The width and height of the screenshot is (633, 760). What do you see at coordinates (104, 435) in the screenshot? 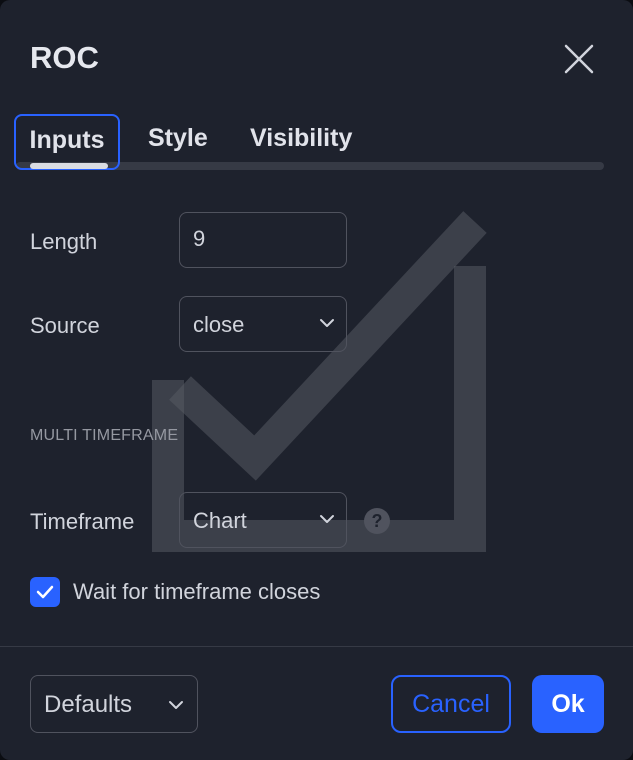
I see `section-title: MULTI TIMEFRAME` at bounding box center [104, 435].